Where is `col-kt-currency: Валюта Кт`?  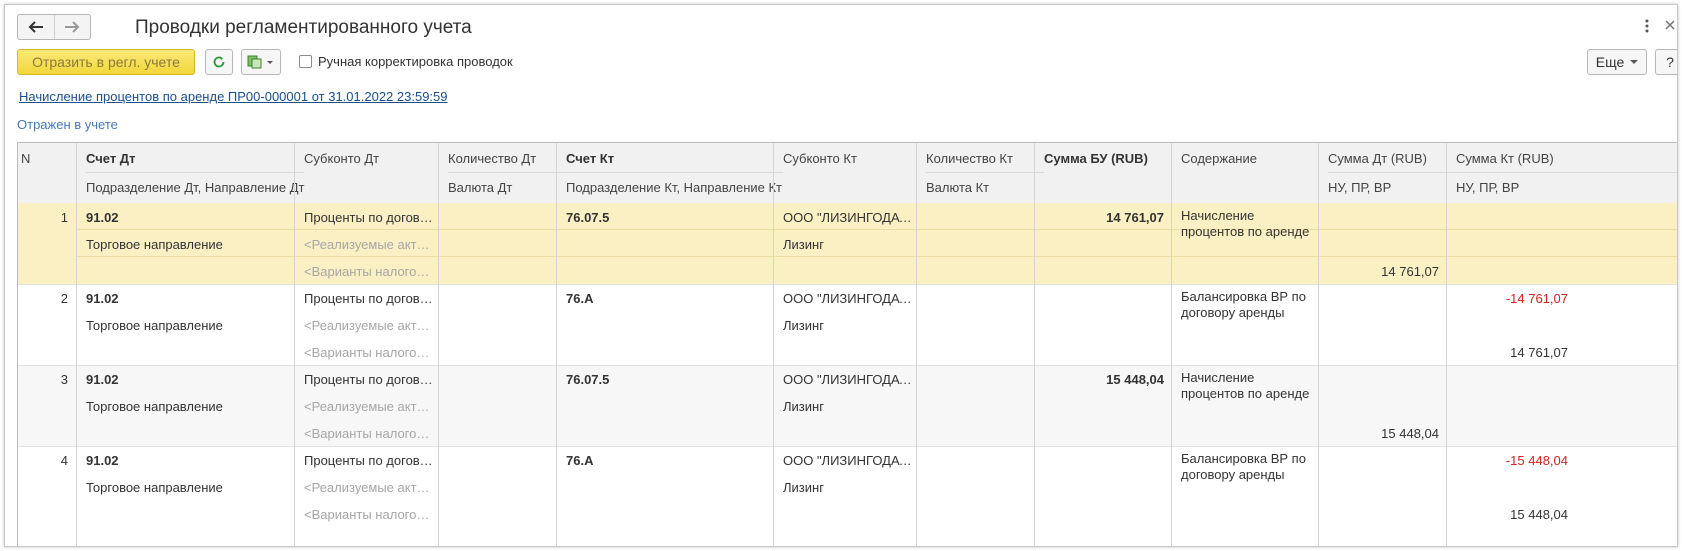
col-kt-currency: Валюта Кт is located at coordinates (957, 187).